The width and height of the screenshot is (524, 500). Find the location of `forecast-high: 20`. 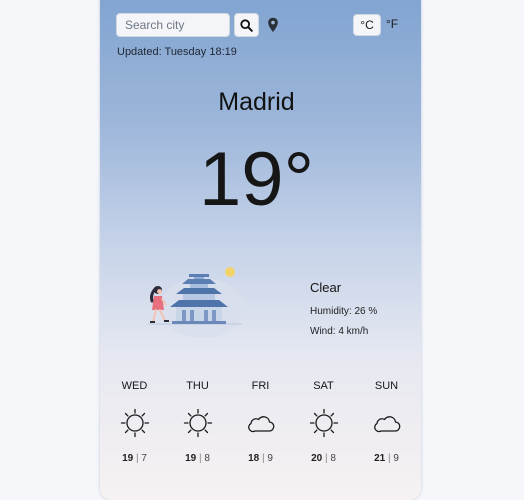

forecast-high: 20 is located at coordinates (317, 458).